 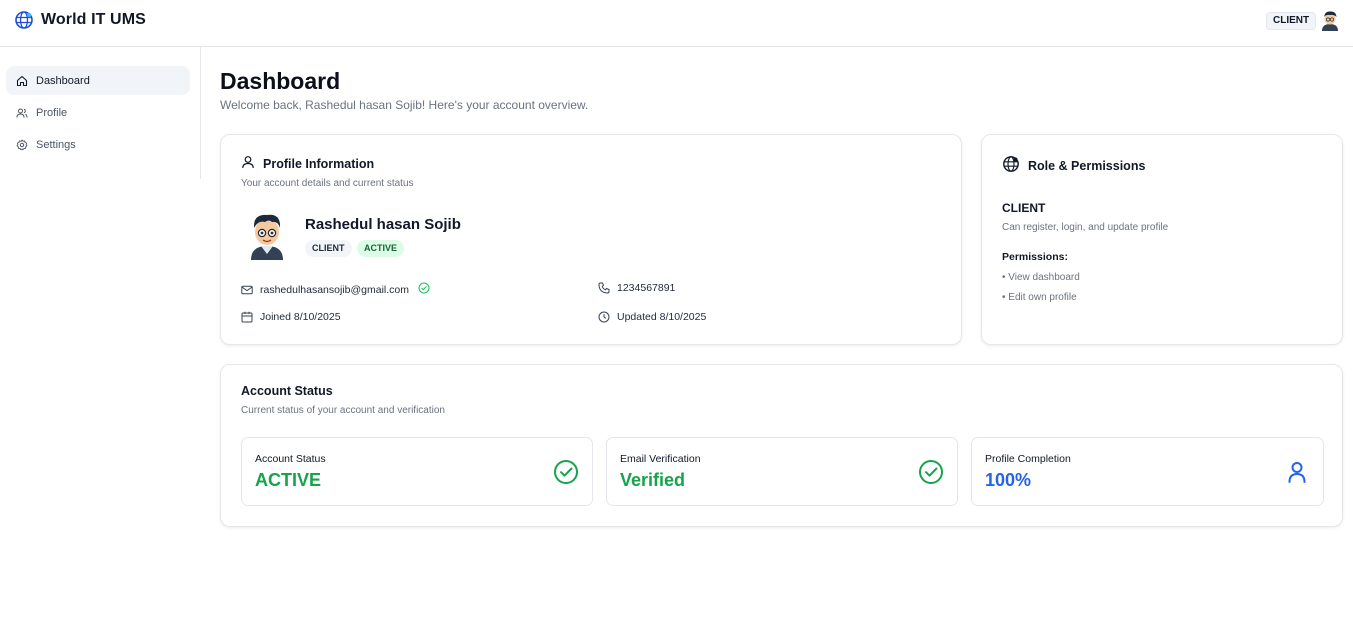 What do you see at coordinates (653, 480) in the screenshot?
I see `stat-value: Verified` at bounding box center [653, 480].